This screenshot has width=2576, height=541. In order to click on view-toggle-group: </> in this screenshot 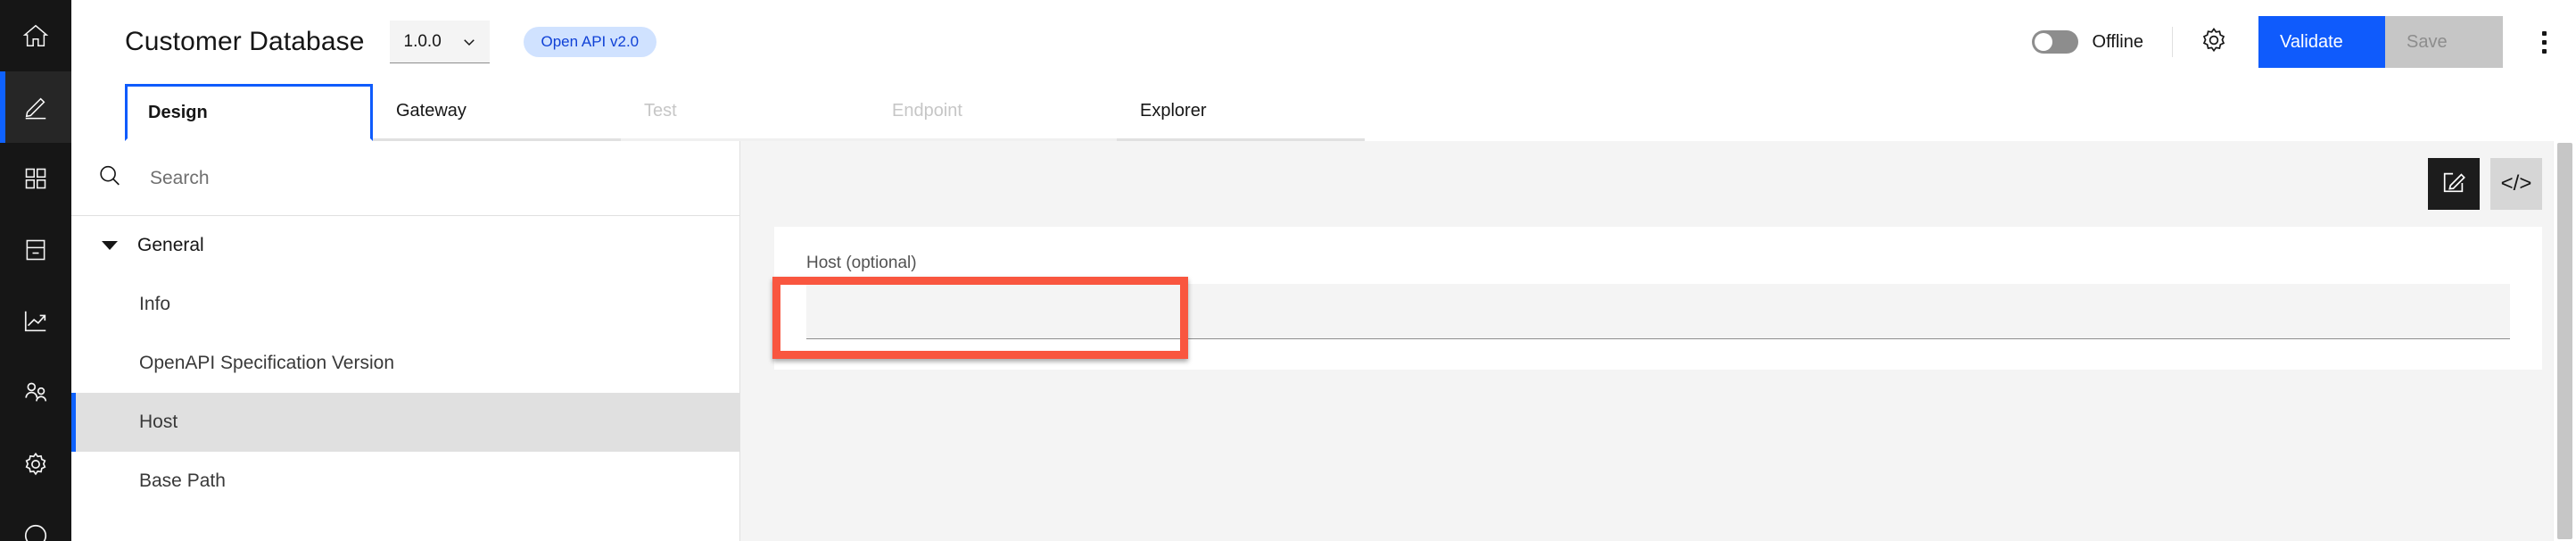, I will do `click(1658, 184)`.